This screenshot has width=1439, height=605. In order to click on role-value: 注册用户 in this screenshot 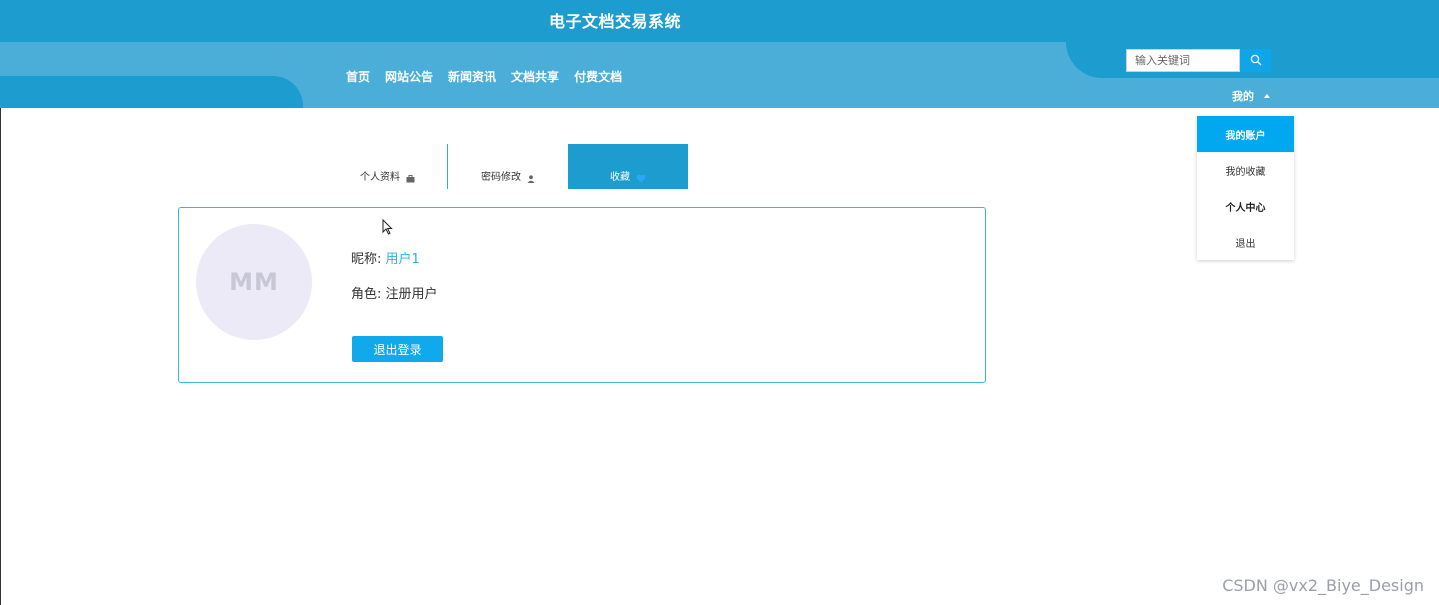, I will do `click(411, 294)`.